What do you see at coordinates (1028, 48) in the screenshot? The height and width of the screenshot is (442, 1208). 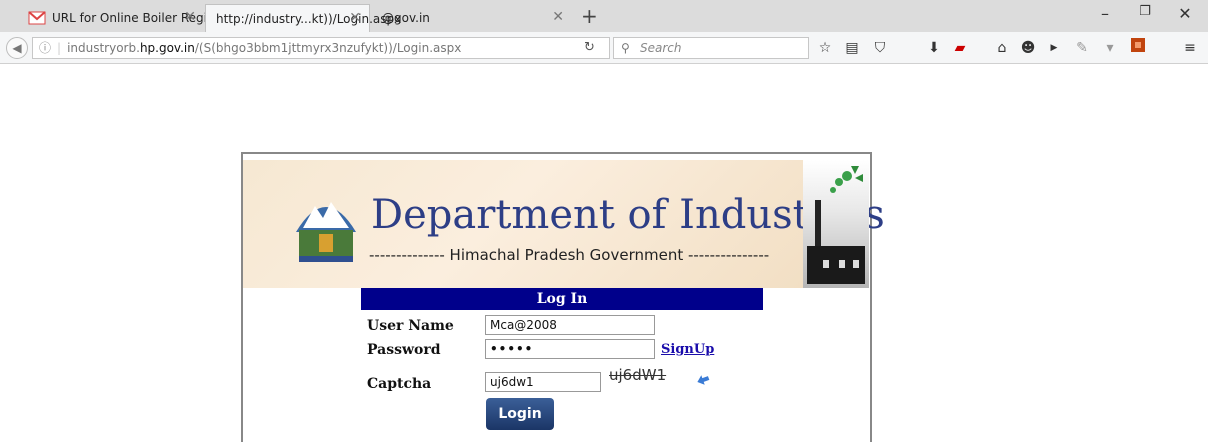 I see `emoji-icon: ☻` at bounding box center [1028, 48].